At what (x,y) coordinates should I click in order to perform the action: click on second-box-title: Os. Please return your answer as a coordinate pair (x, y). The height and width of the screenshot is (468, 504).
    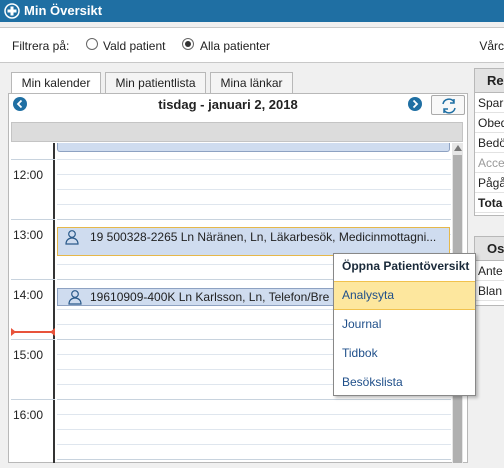
    Looking at the image, I should click on (489, 249).